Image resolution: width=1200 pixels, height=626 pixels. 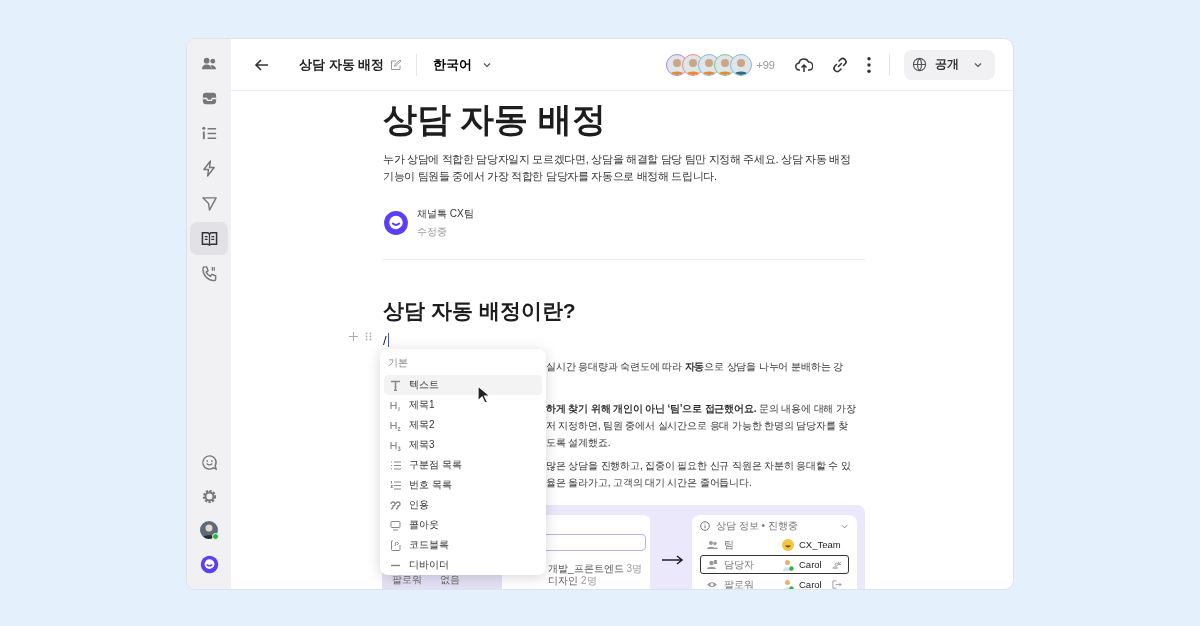 What do you see at coordinates (395, 445) in the screenshot?
I see `h3-block-icon` at bounding box center [395, 445].